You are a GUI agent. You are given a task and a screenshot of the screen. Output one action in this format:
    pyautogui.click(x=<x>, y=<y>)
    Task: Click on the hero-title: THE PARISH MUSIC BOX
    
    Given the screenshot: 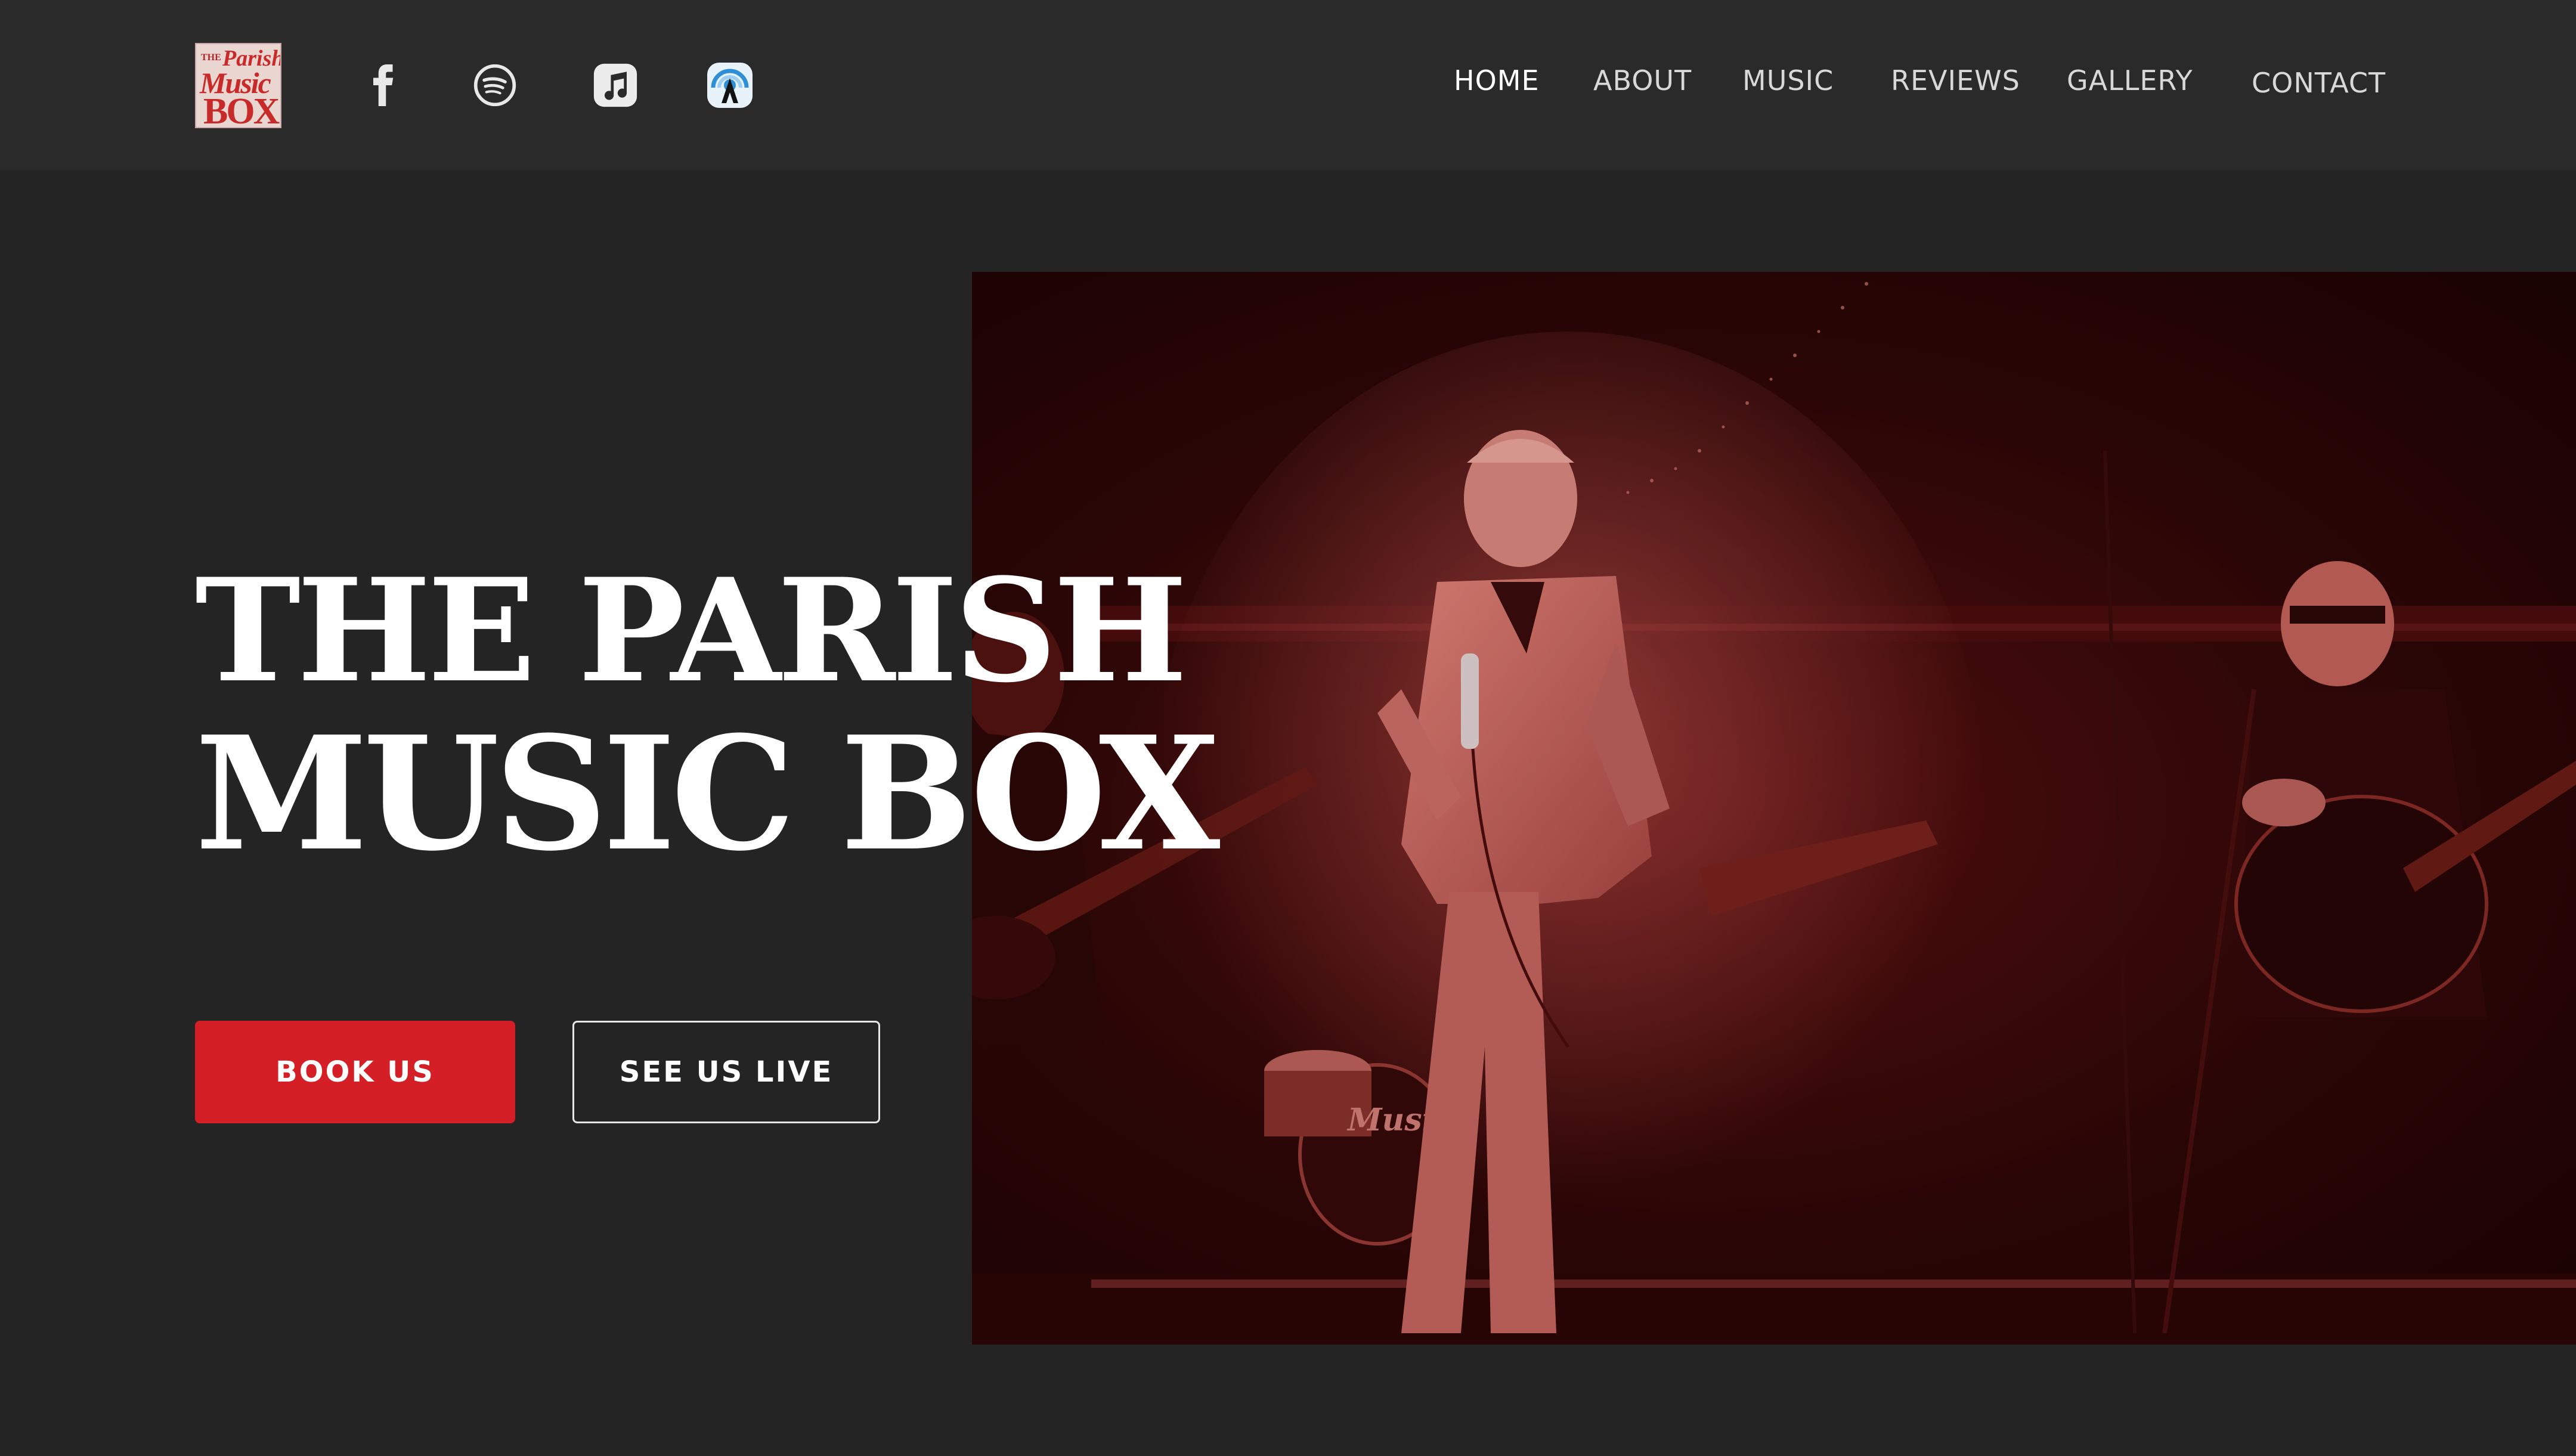 What is the action you would take?
    pyautogui.click(x=707, y=717)
    